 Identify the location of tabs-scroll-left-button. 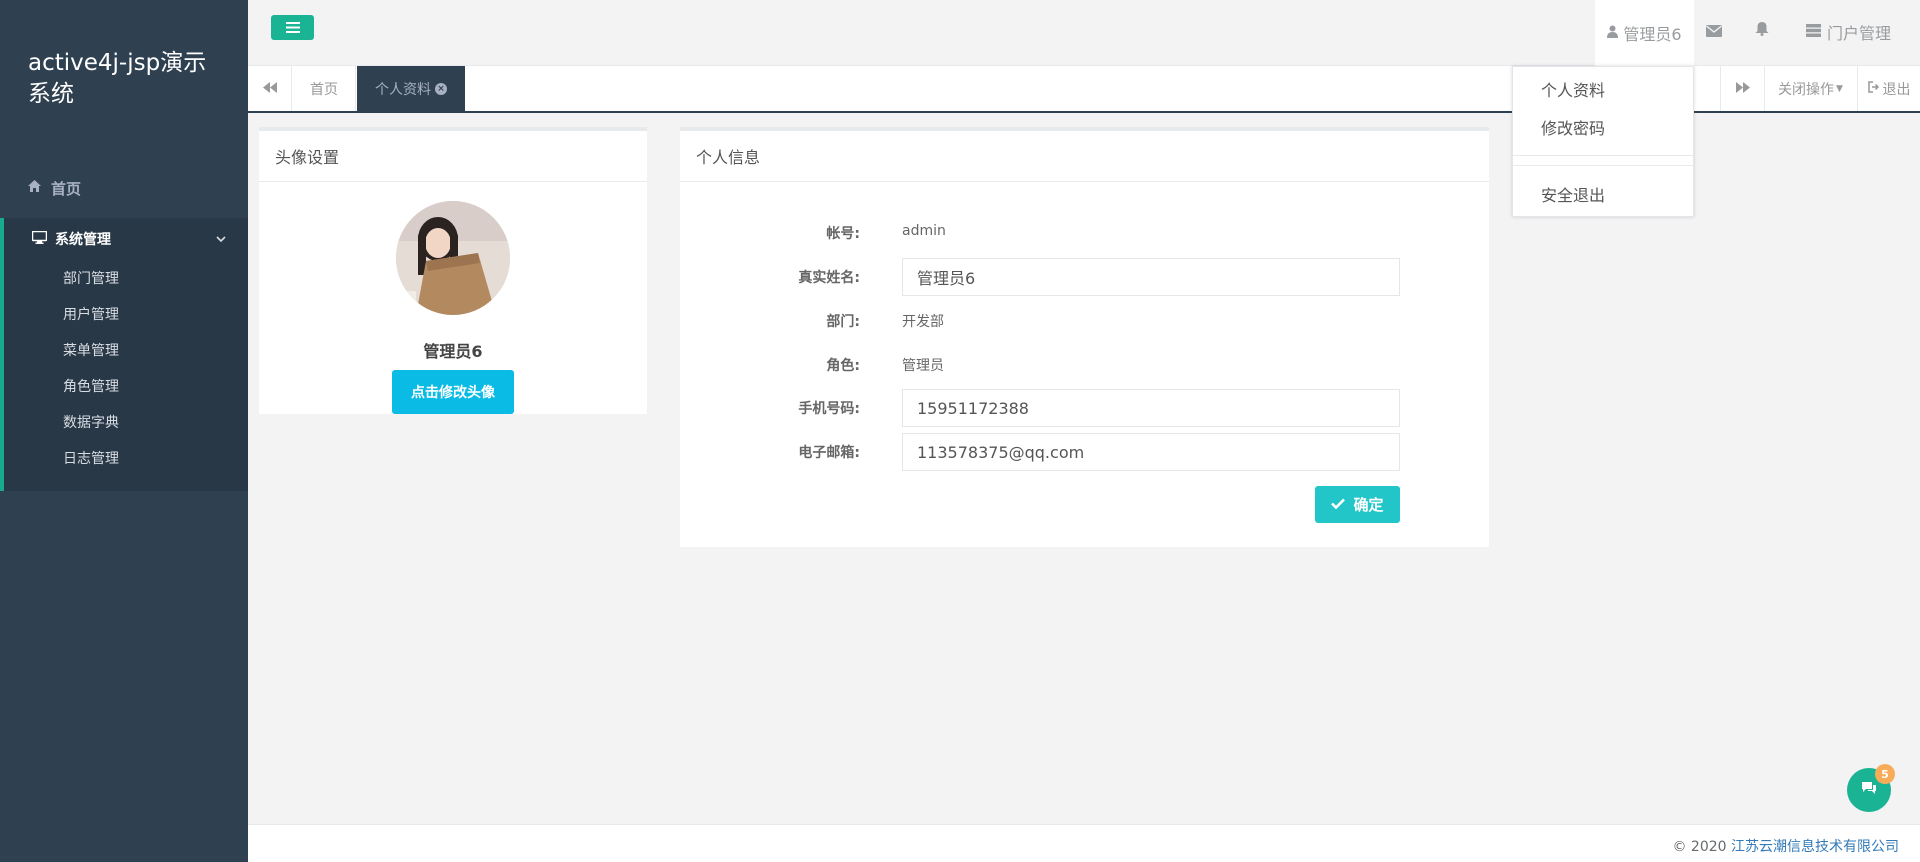
(270, 88).